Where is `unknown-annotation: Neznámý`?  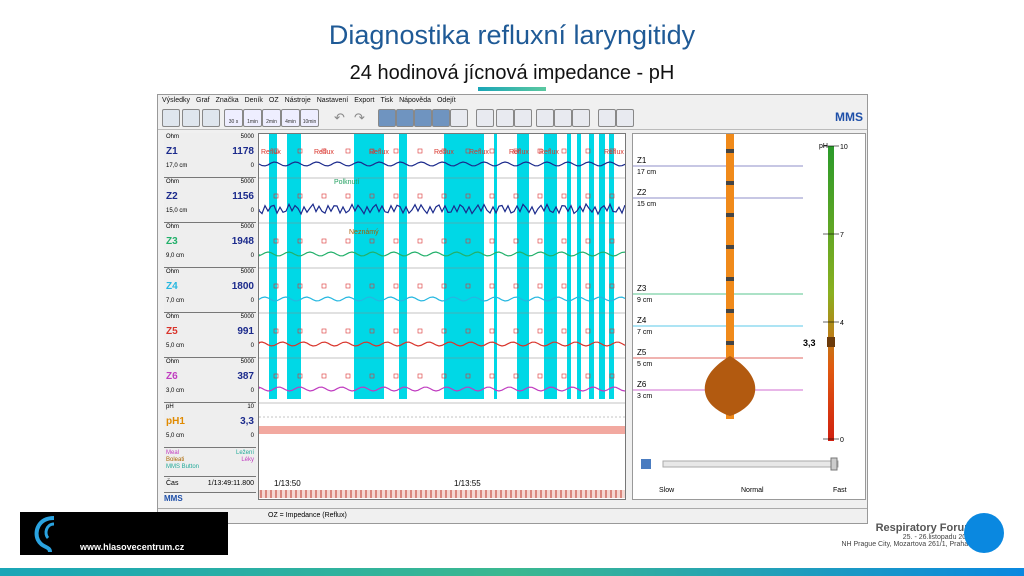 unknown-annotation: Neznámý is located at coordinates (364, 232).